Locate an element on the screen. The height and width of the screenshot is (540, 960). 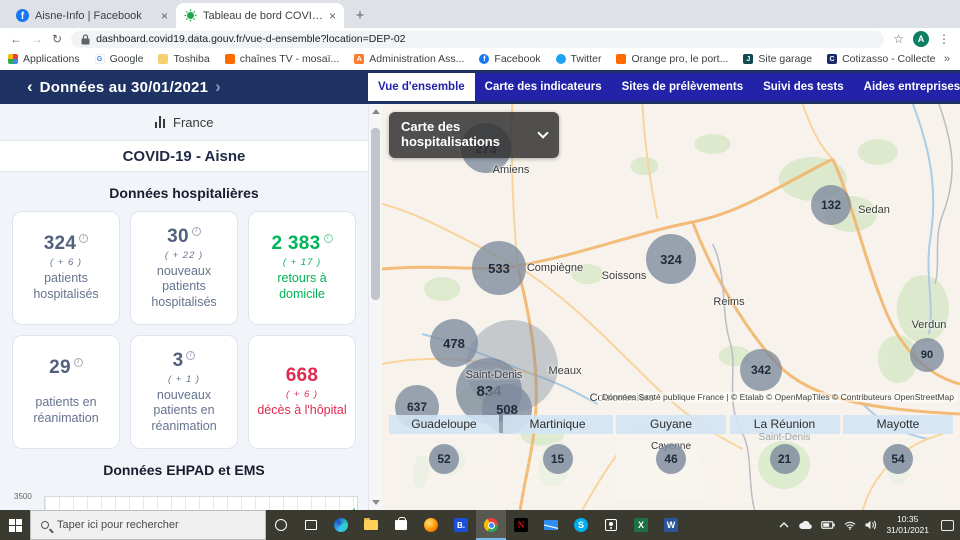
bookmark-label: Facebook is located at coordinates (517, 59).